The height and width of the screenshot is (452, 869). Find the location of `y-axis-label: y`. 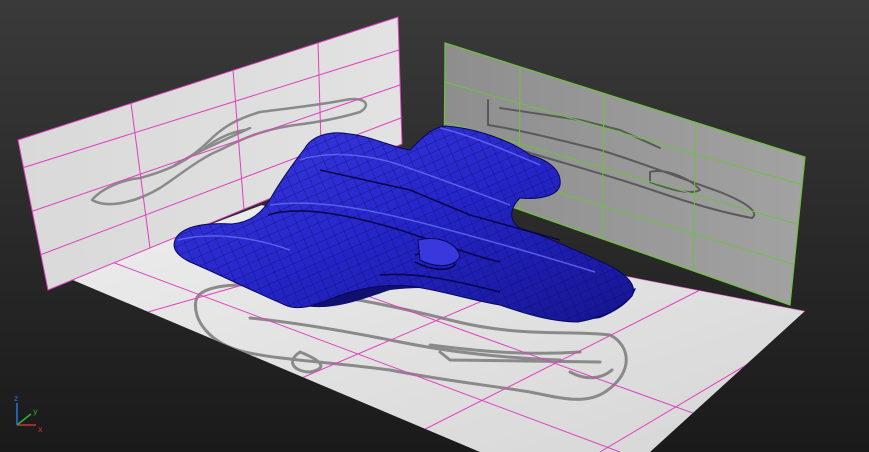

y-axis-label: y is located at coordinates (35, 411).